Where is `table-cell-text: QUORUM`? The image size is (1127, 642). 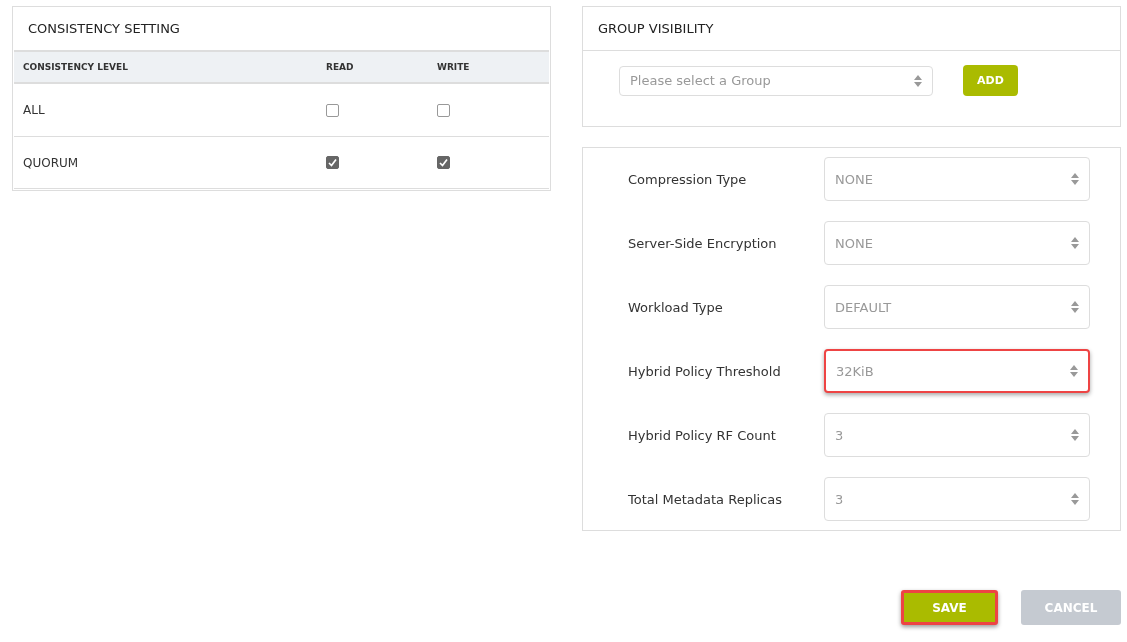
table-cell-text: QUORUM is located at coordinates (51, 162).